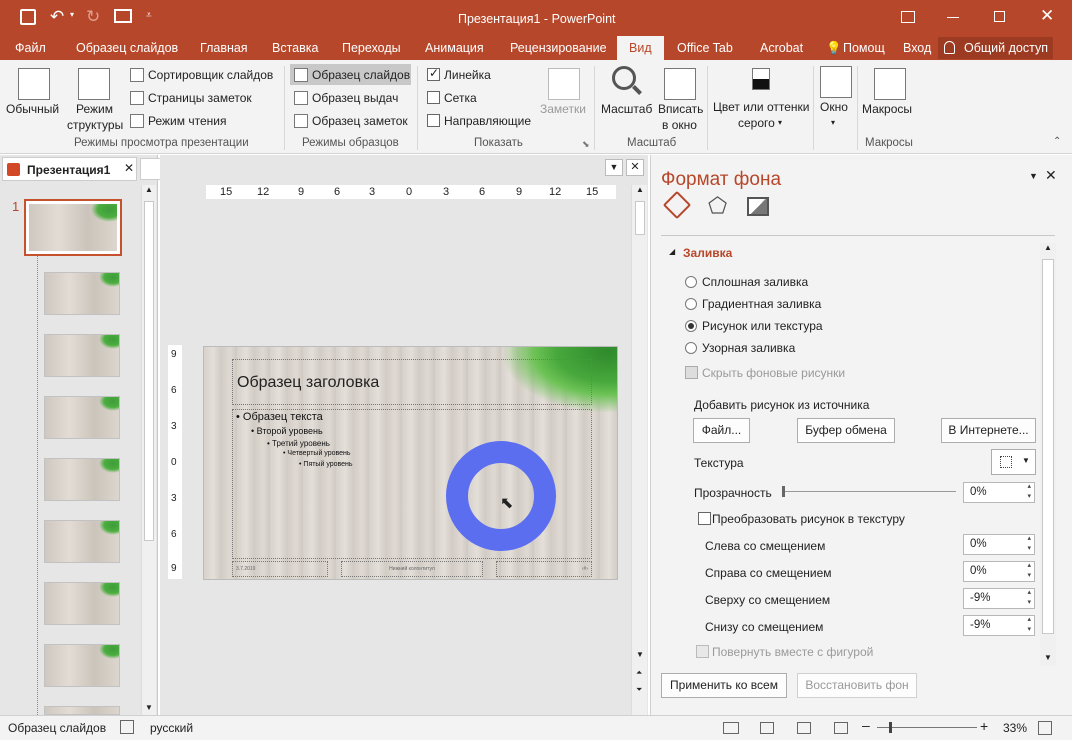  What do you see at coordinates (639, 673) in the screenshot?
I see `previous-slide-icon: ⏶` at bounding box center [639, 673].